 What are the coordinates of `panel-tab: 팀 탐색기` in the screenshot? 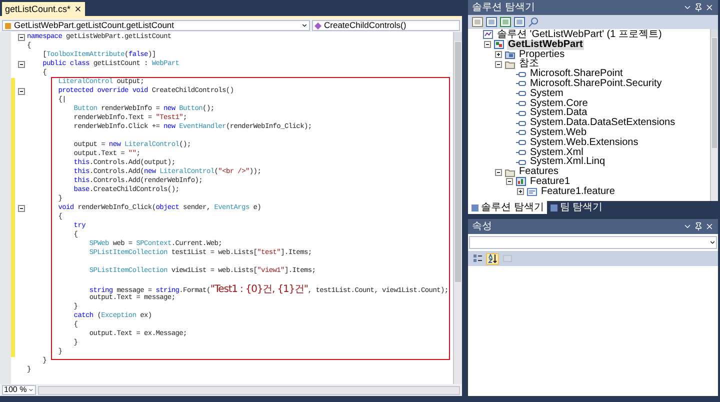 It's located at (576, 207).